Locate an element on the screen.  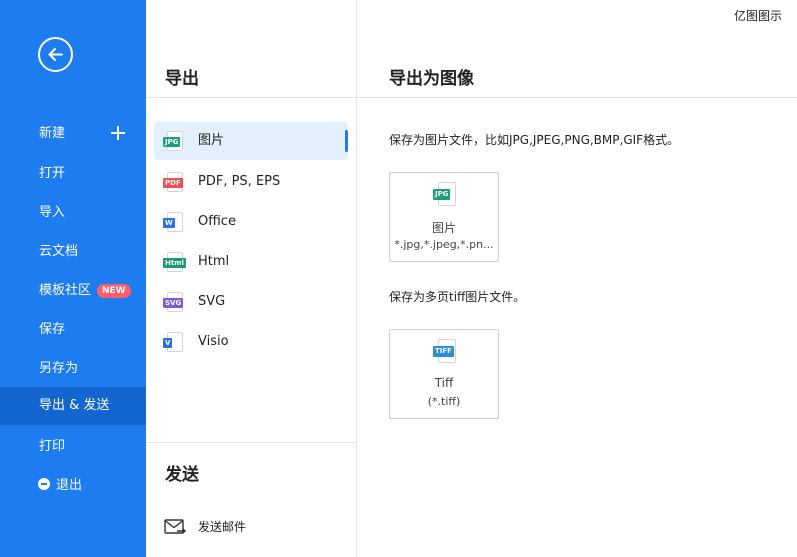
card-subtitle: (*.tiff) is located at coordinates (444, 401).